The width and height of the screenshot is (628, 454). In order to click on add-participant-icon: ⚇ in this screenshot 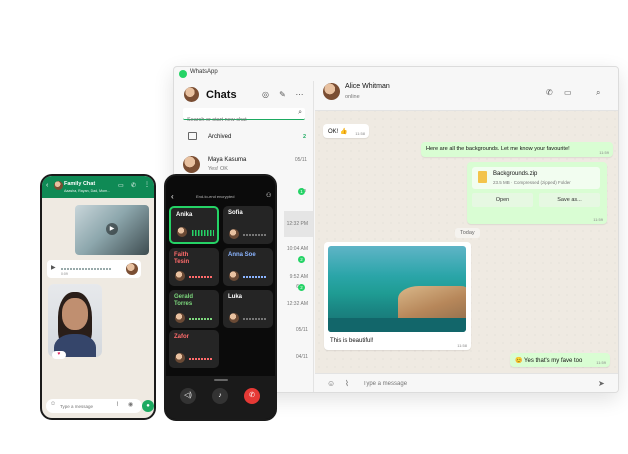, I will do `click(268, 195)`.